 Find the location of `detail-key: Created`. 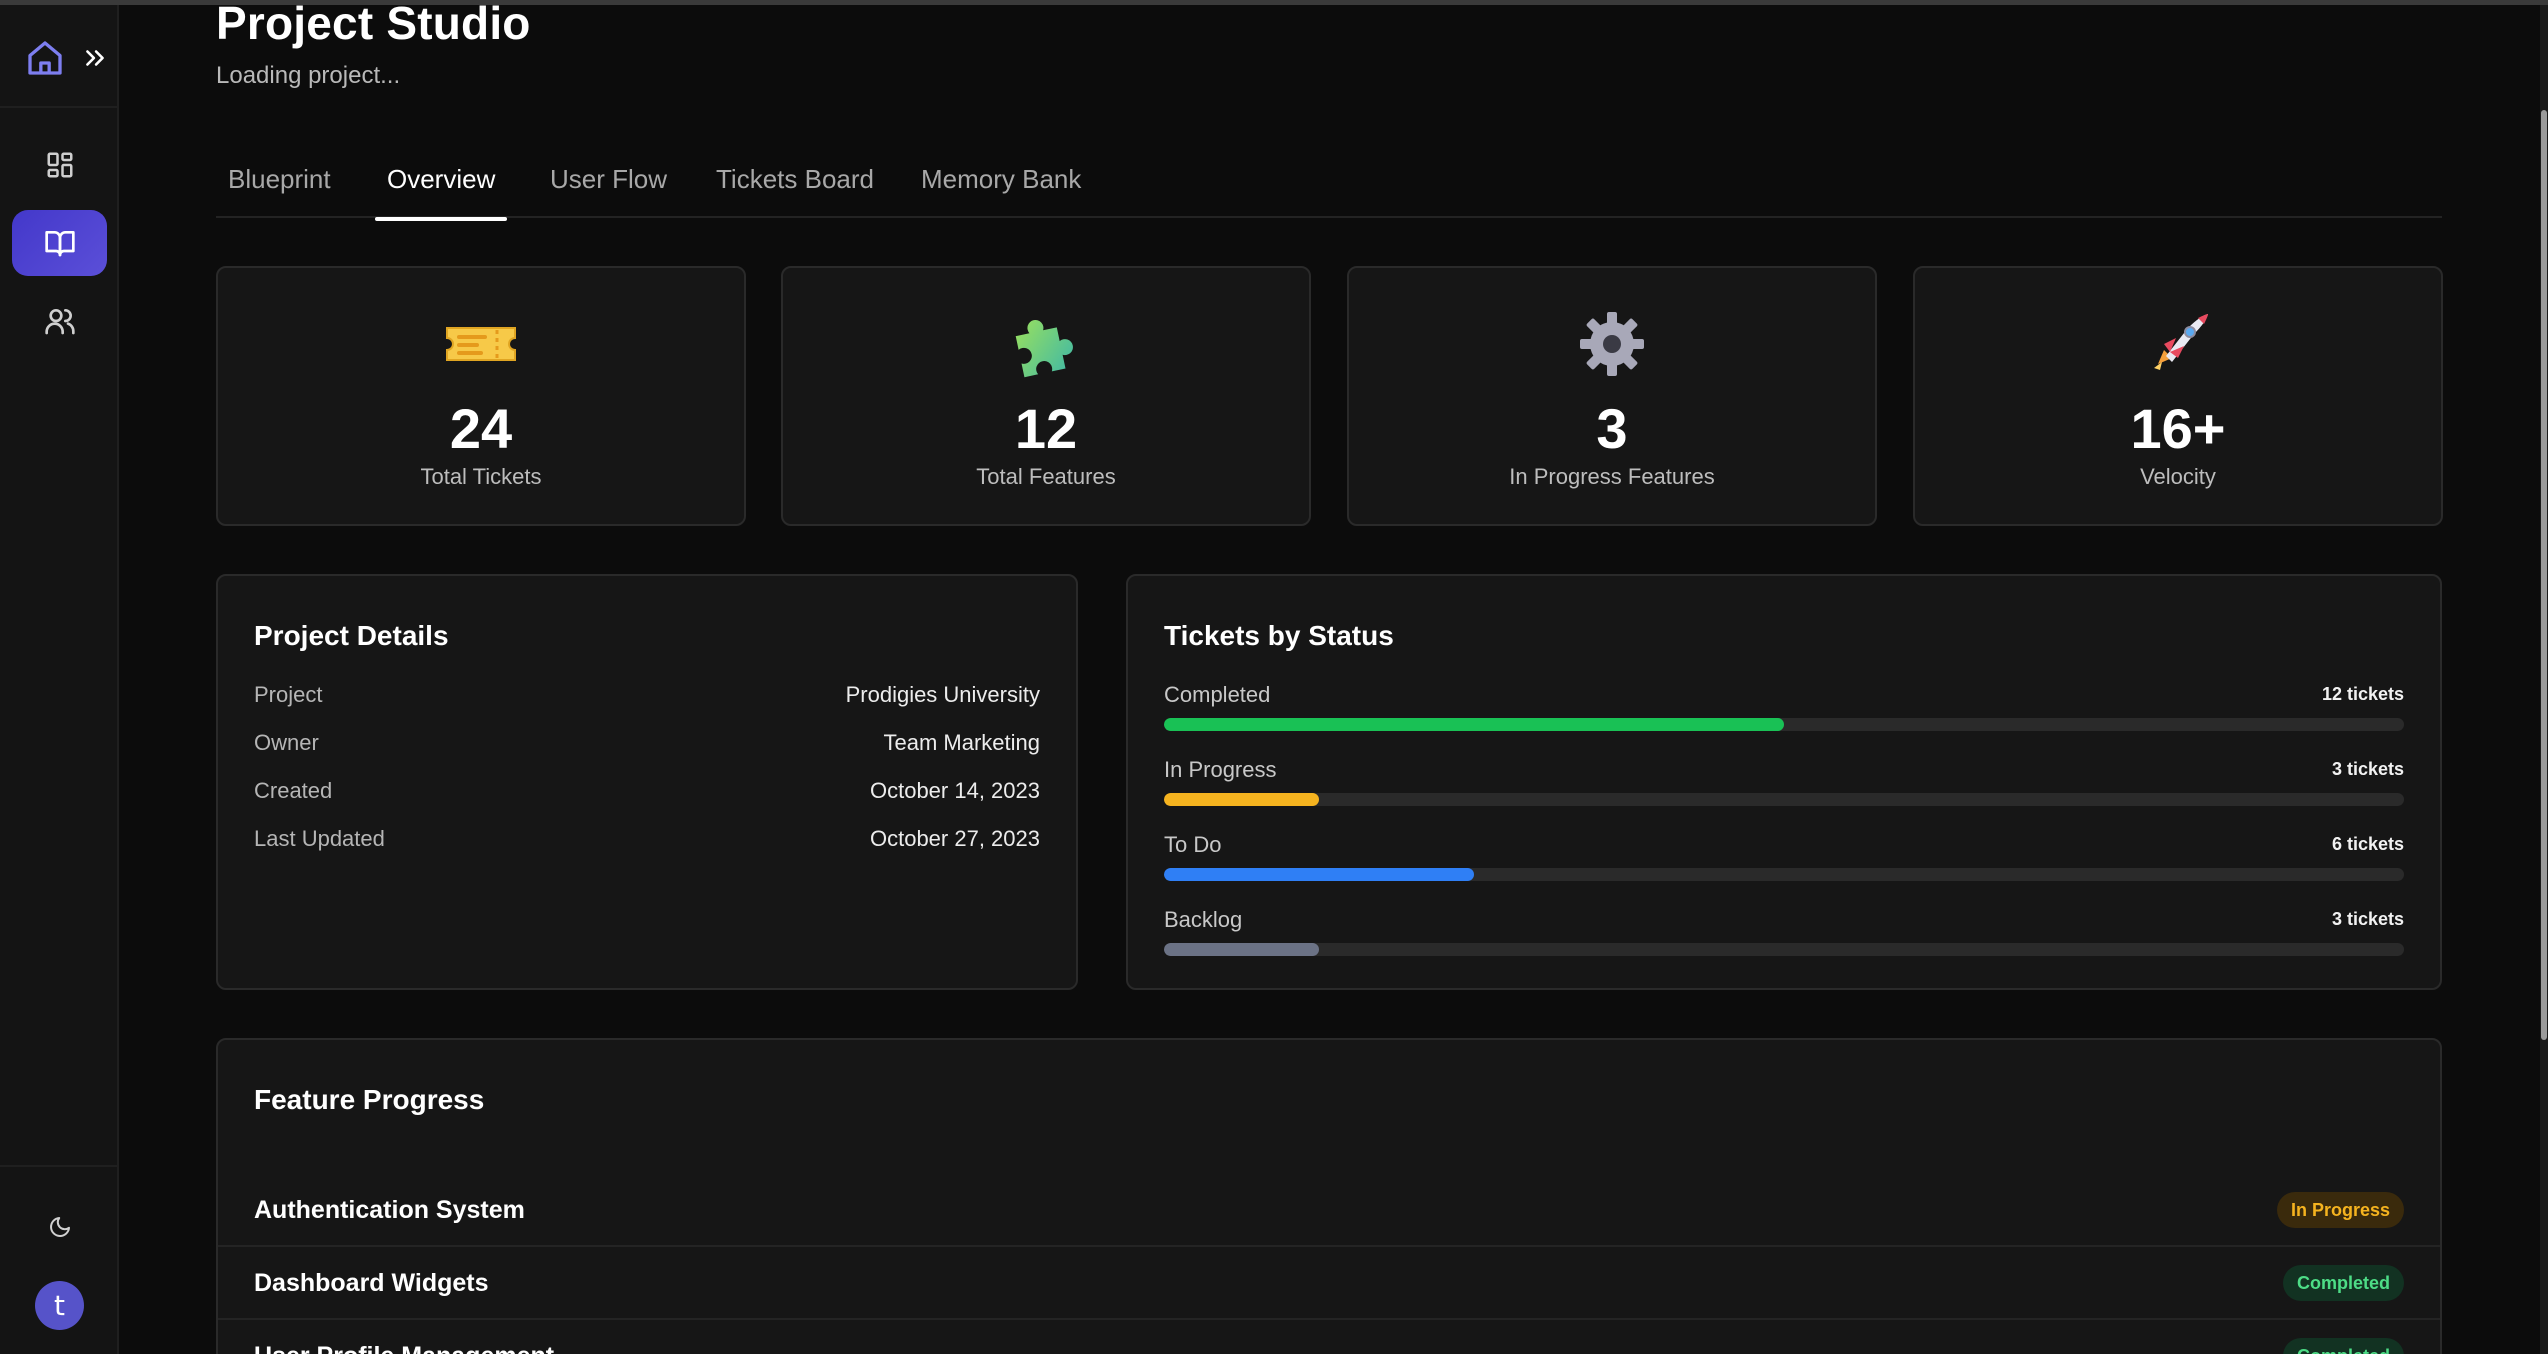

detail-key: Created is located at coordinates (293, 790).